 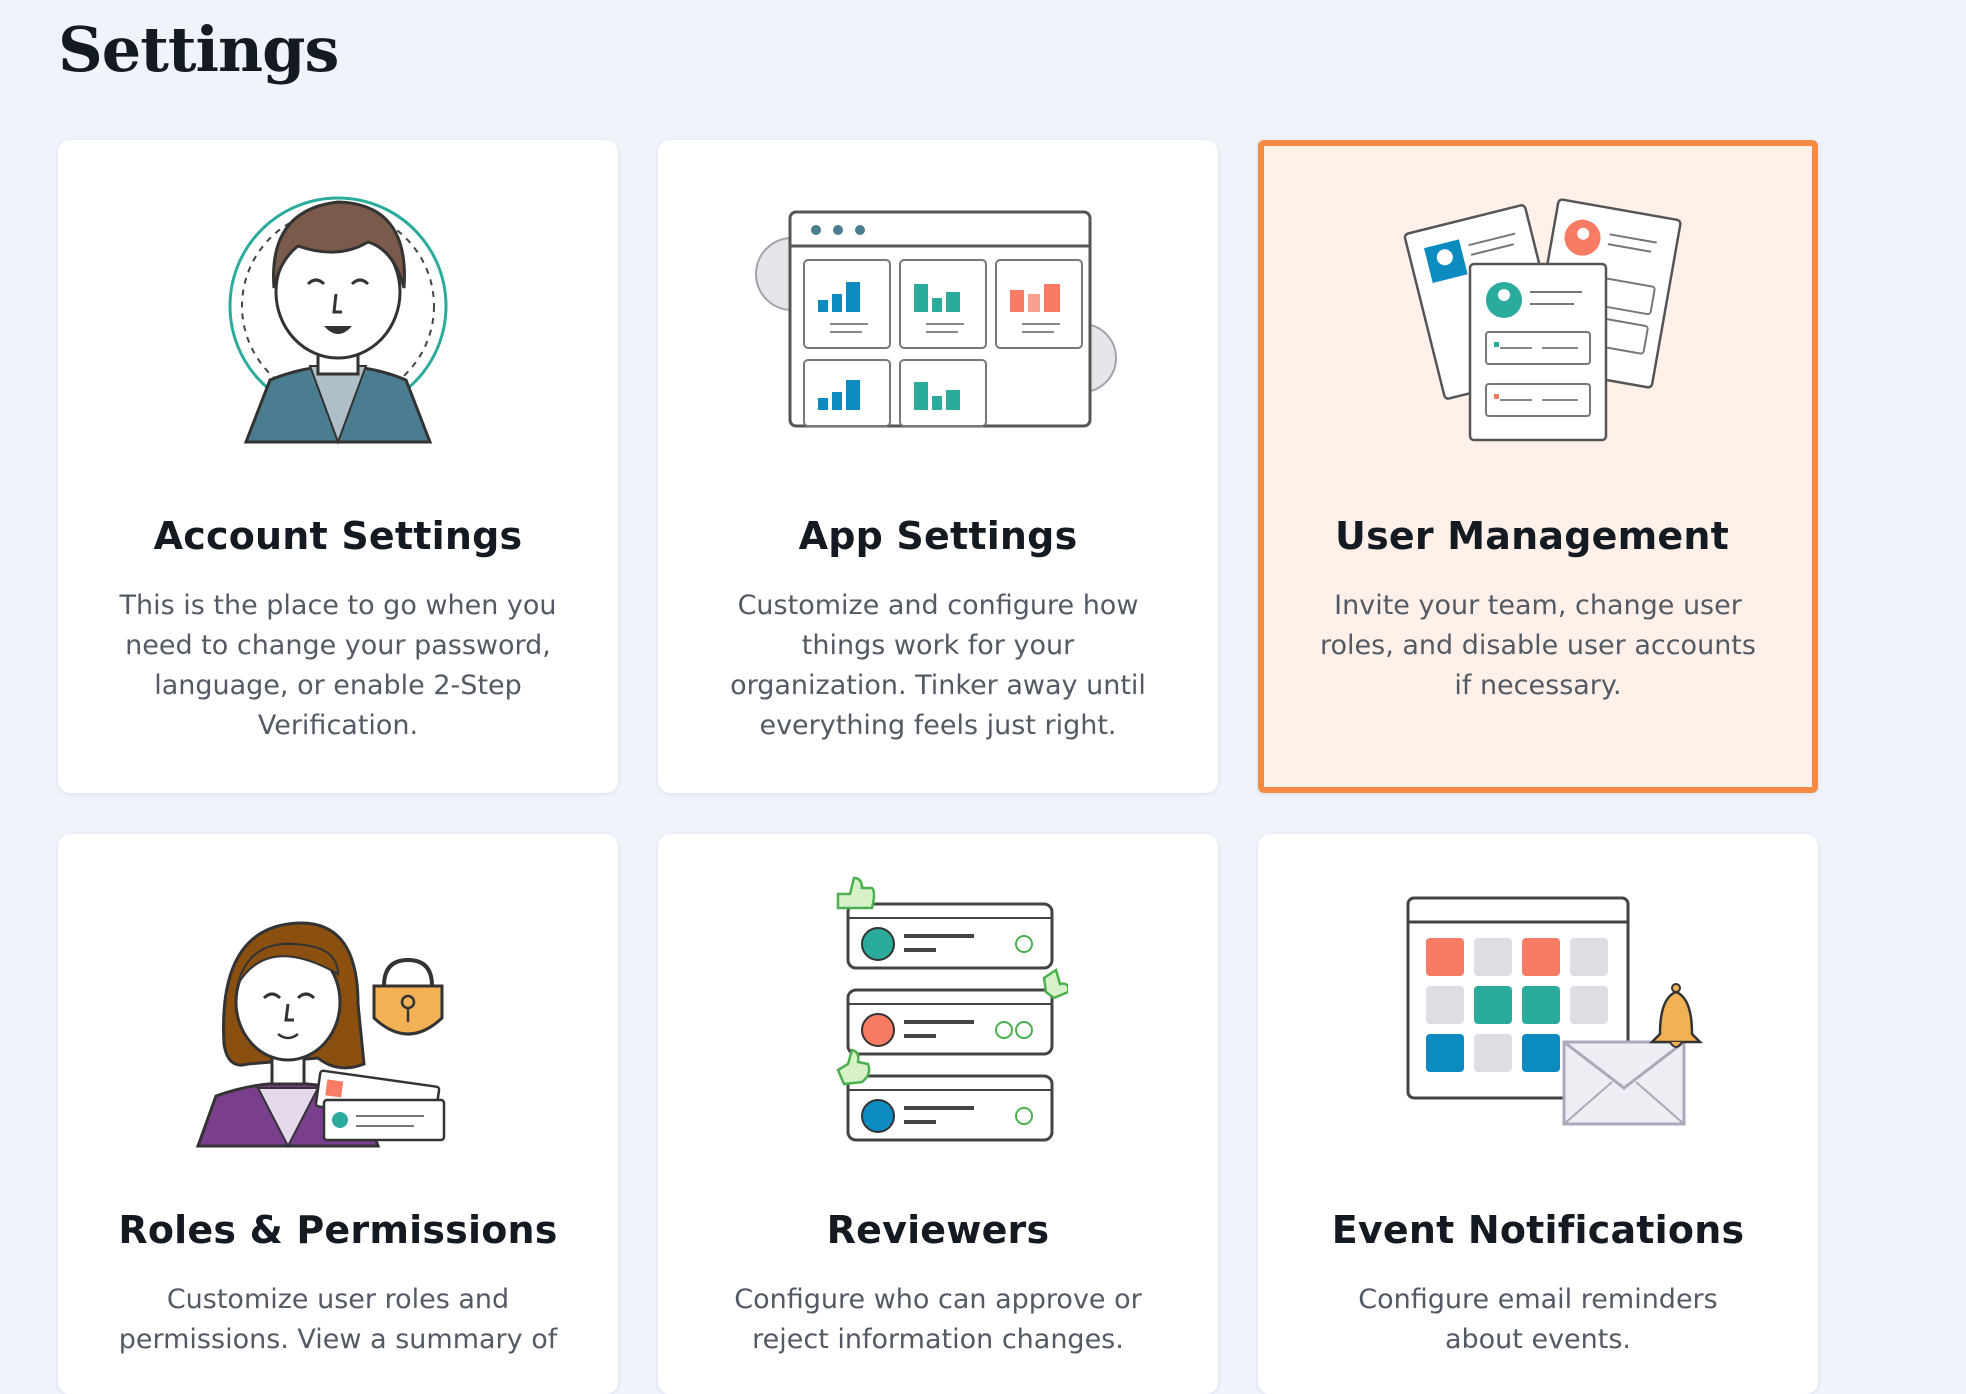 I want to click on roles-permissions-title: Roles & Permissions, so click(x=338, y=1230).